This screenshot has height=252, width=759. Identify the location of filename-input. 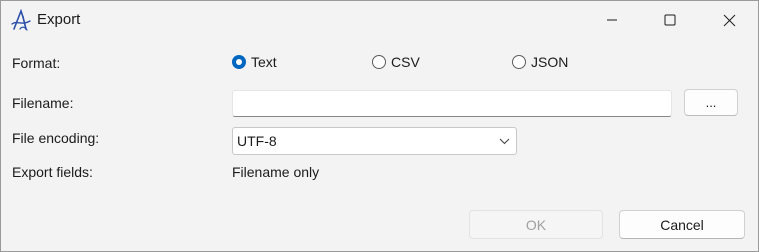
(452, 103).